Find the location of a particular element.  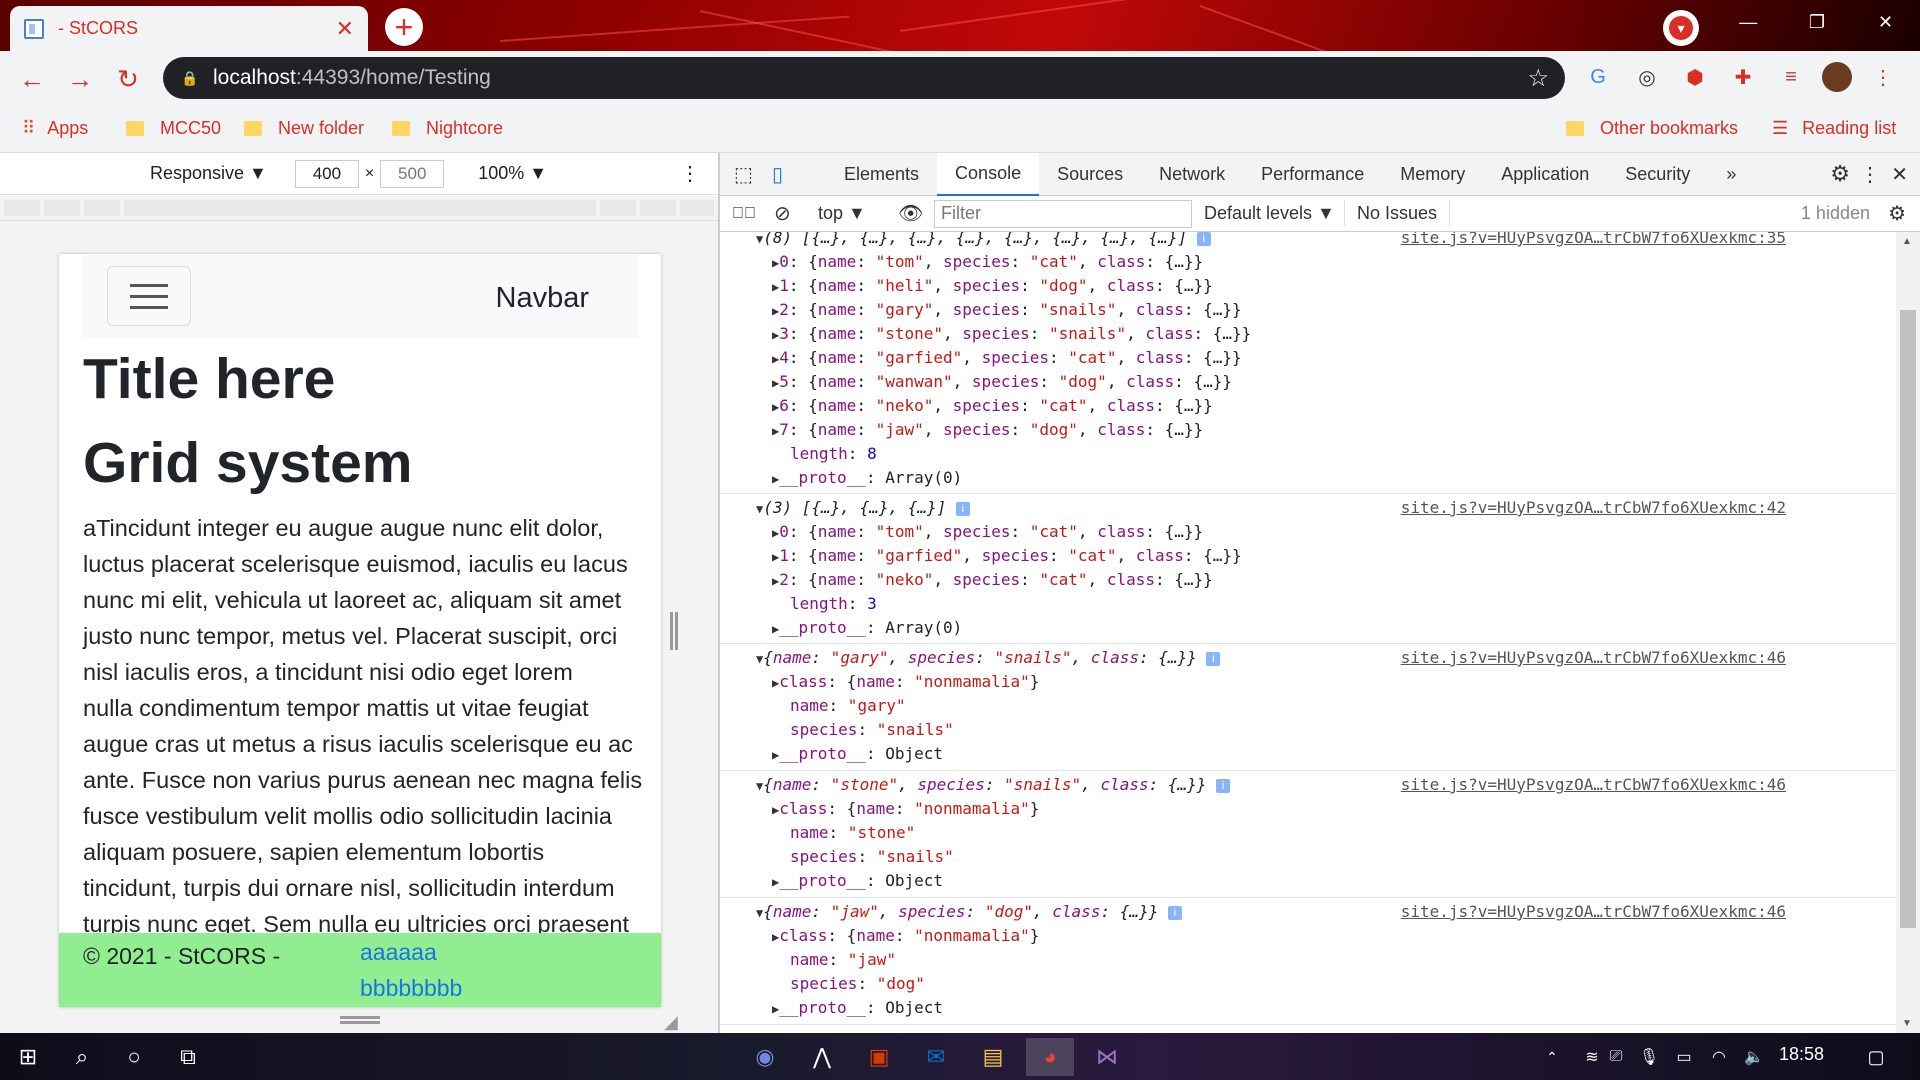

tab-elements: Elements is located at coordinates (881, 174).